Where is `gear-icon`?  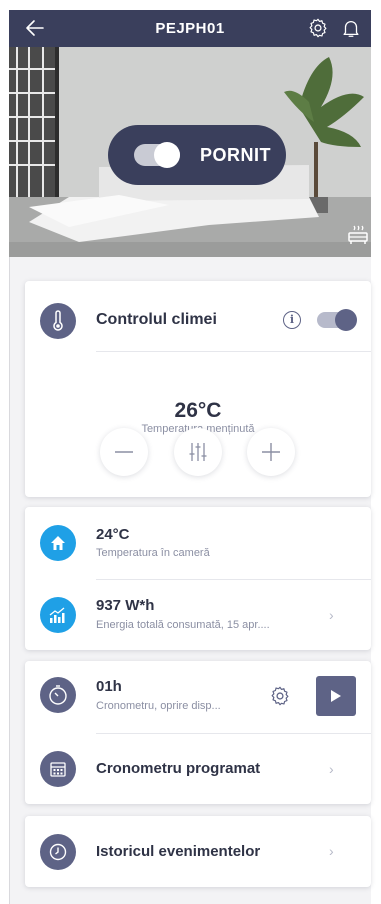 gear-icon is located at coordinates (318, 28).